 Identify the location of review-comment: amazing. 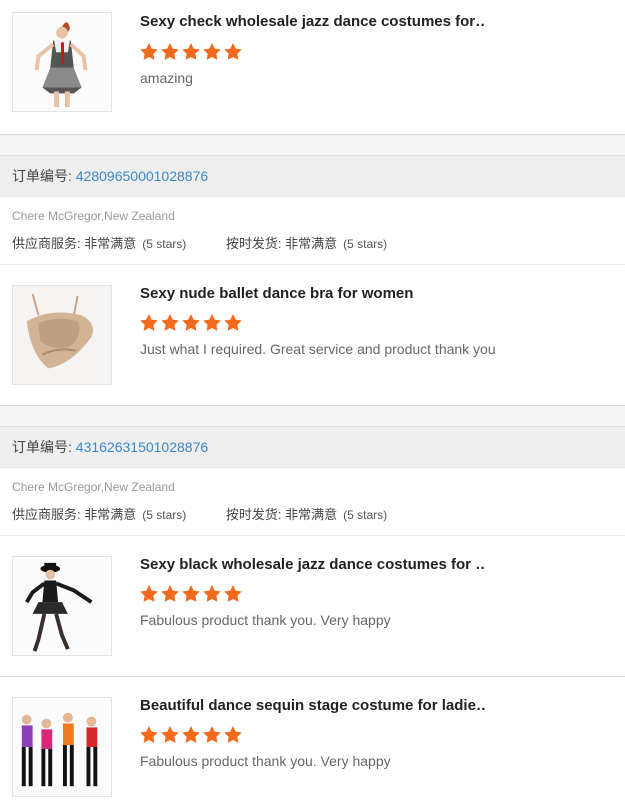
(166, 78).